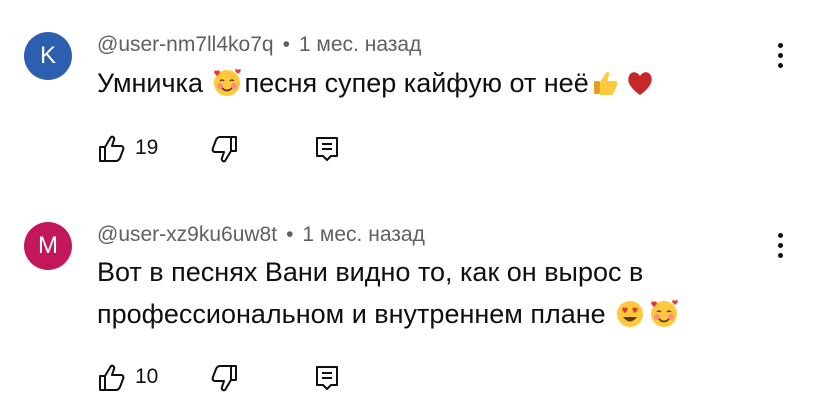 The width and height of the screenshot is (827, 416). What do you see at coordinates (247, 379) in the screenshot?
I see `comment-actions: 10` at bounding box center [247, 379].